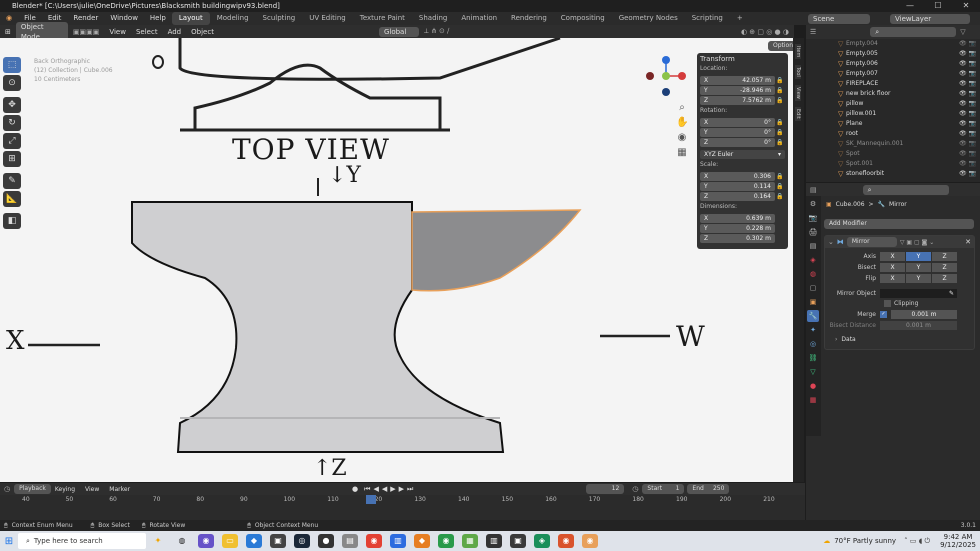 The width and height of the screenshot is (980, 551). I want to click on record-icon: ●, so click(355, 489).